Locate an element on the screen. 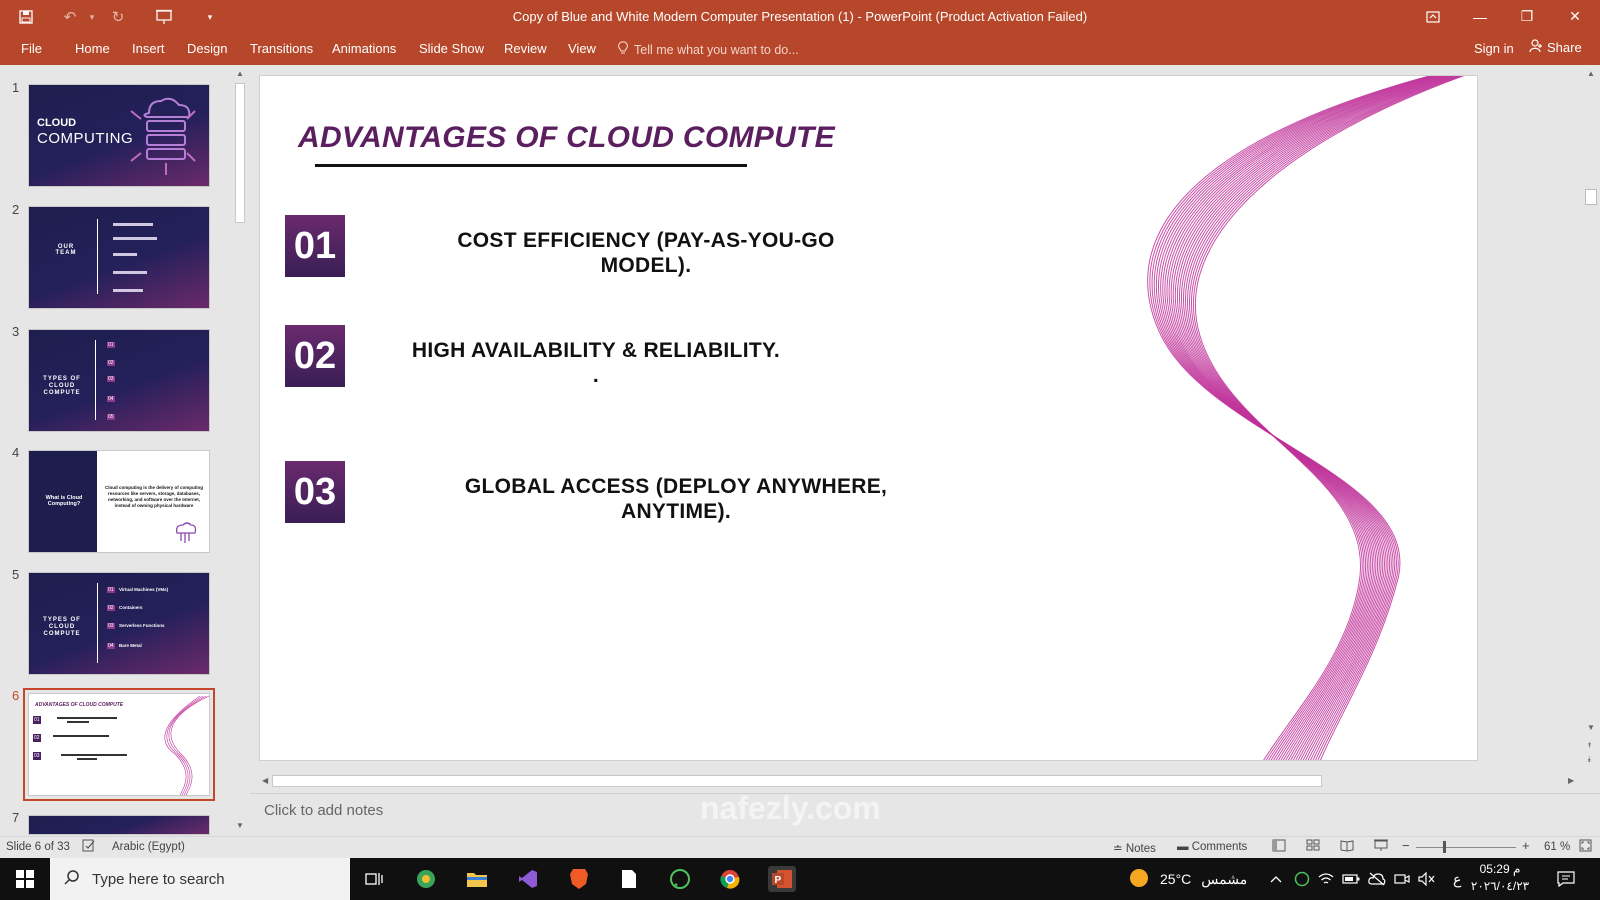 The height and width of the screenshot is (900, 1600). slide-vertical-scrollbar: ▲ ▼ ⯭ ⯯ is located at coordinates (1591, 417).